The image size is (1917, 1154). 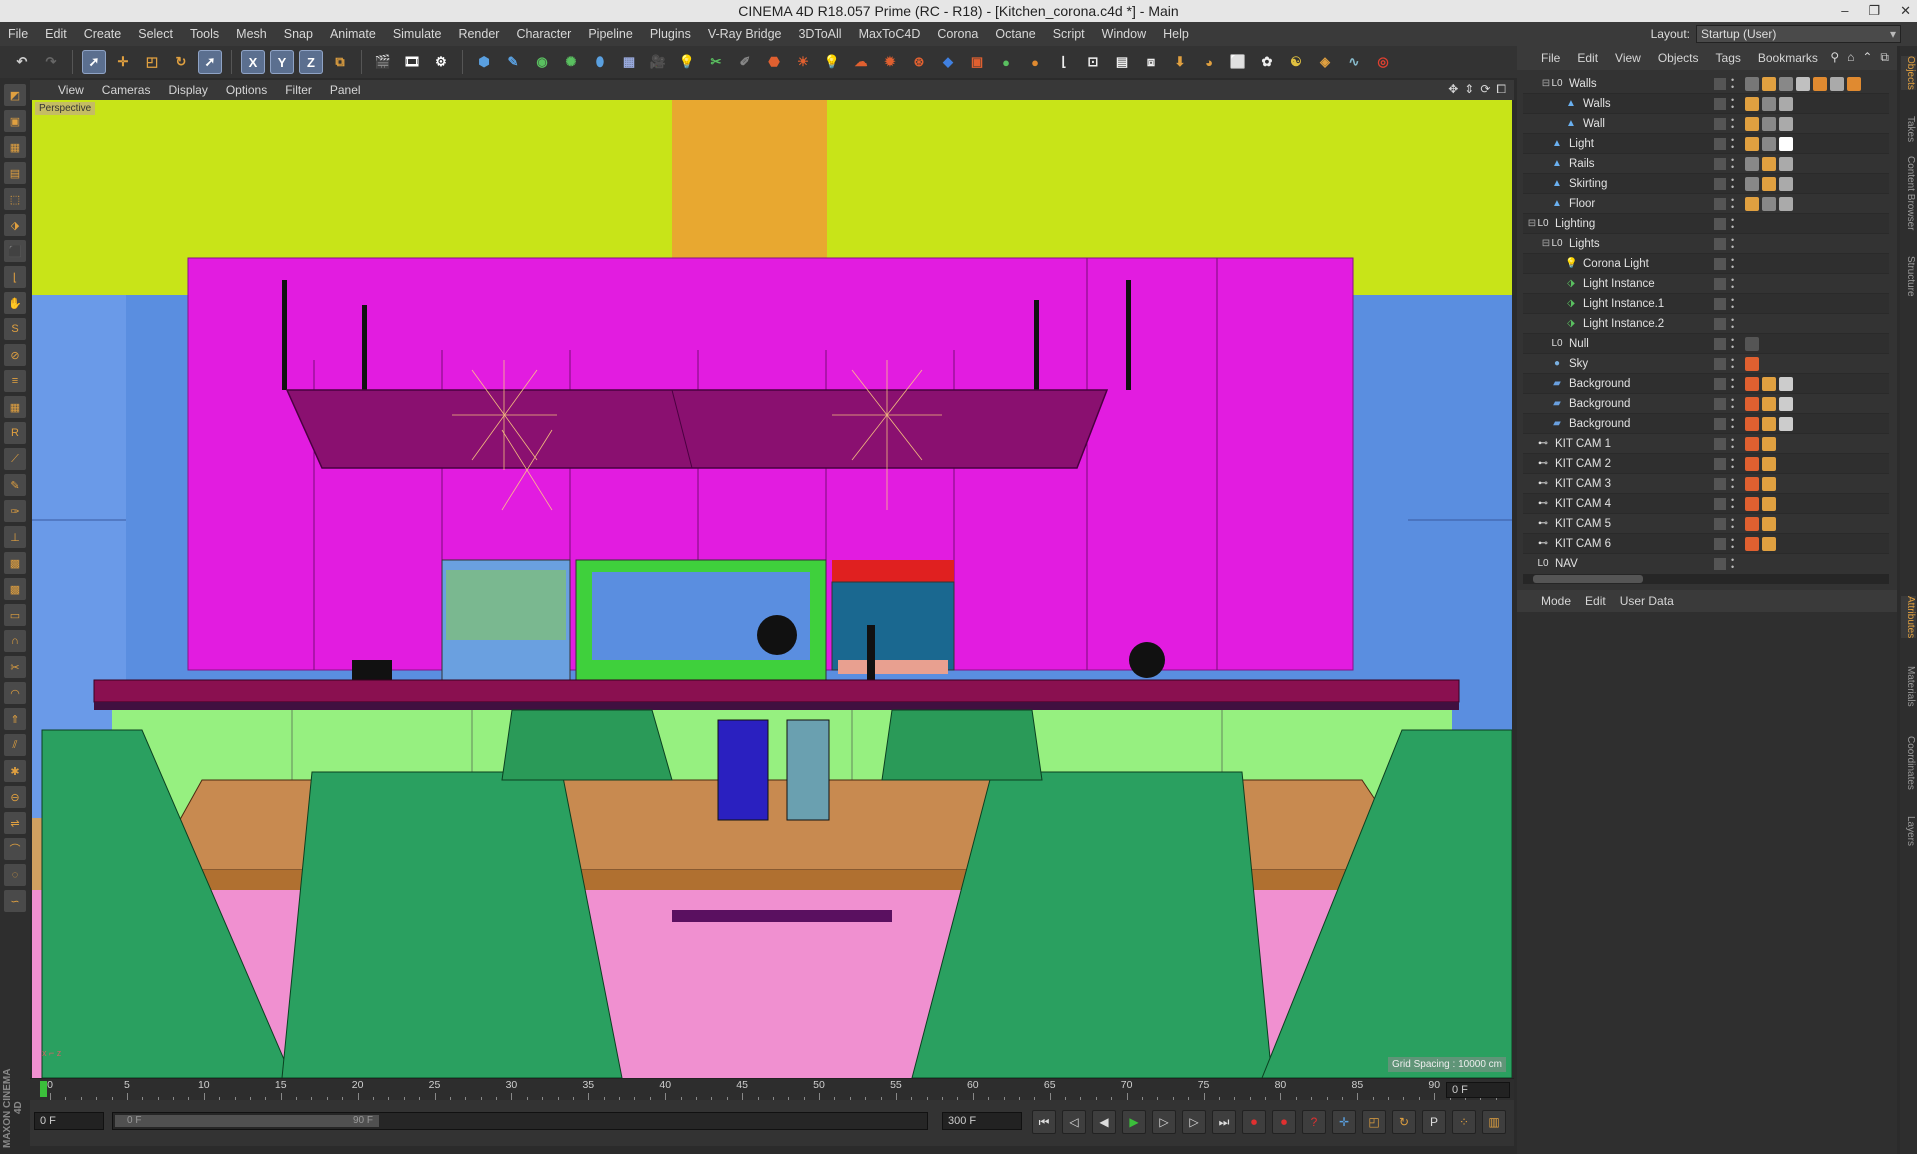 What do you see at coordinates (1015, 34) in the screenshot?
I see `menu-octane: Octane` at bounding box center [1015, 34].